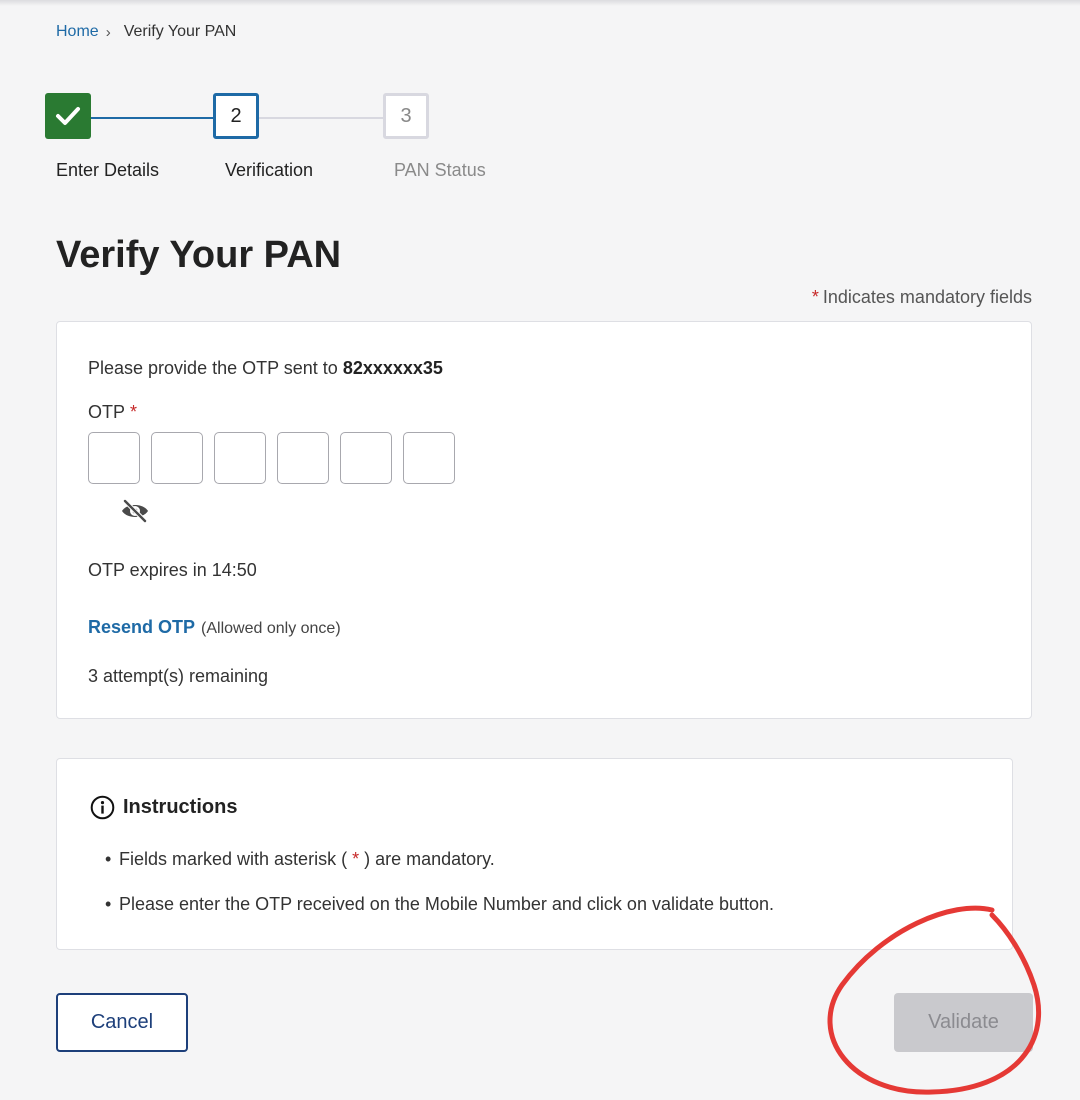 The image size is (1080, 1100). What do you see at coordinates (429, 859) in the screenshot?
I see `instruction-1-end: ) are mandatory.` at bounding box center [429, 859].